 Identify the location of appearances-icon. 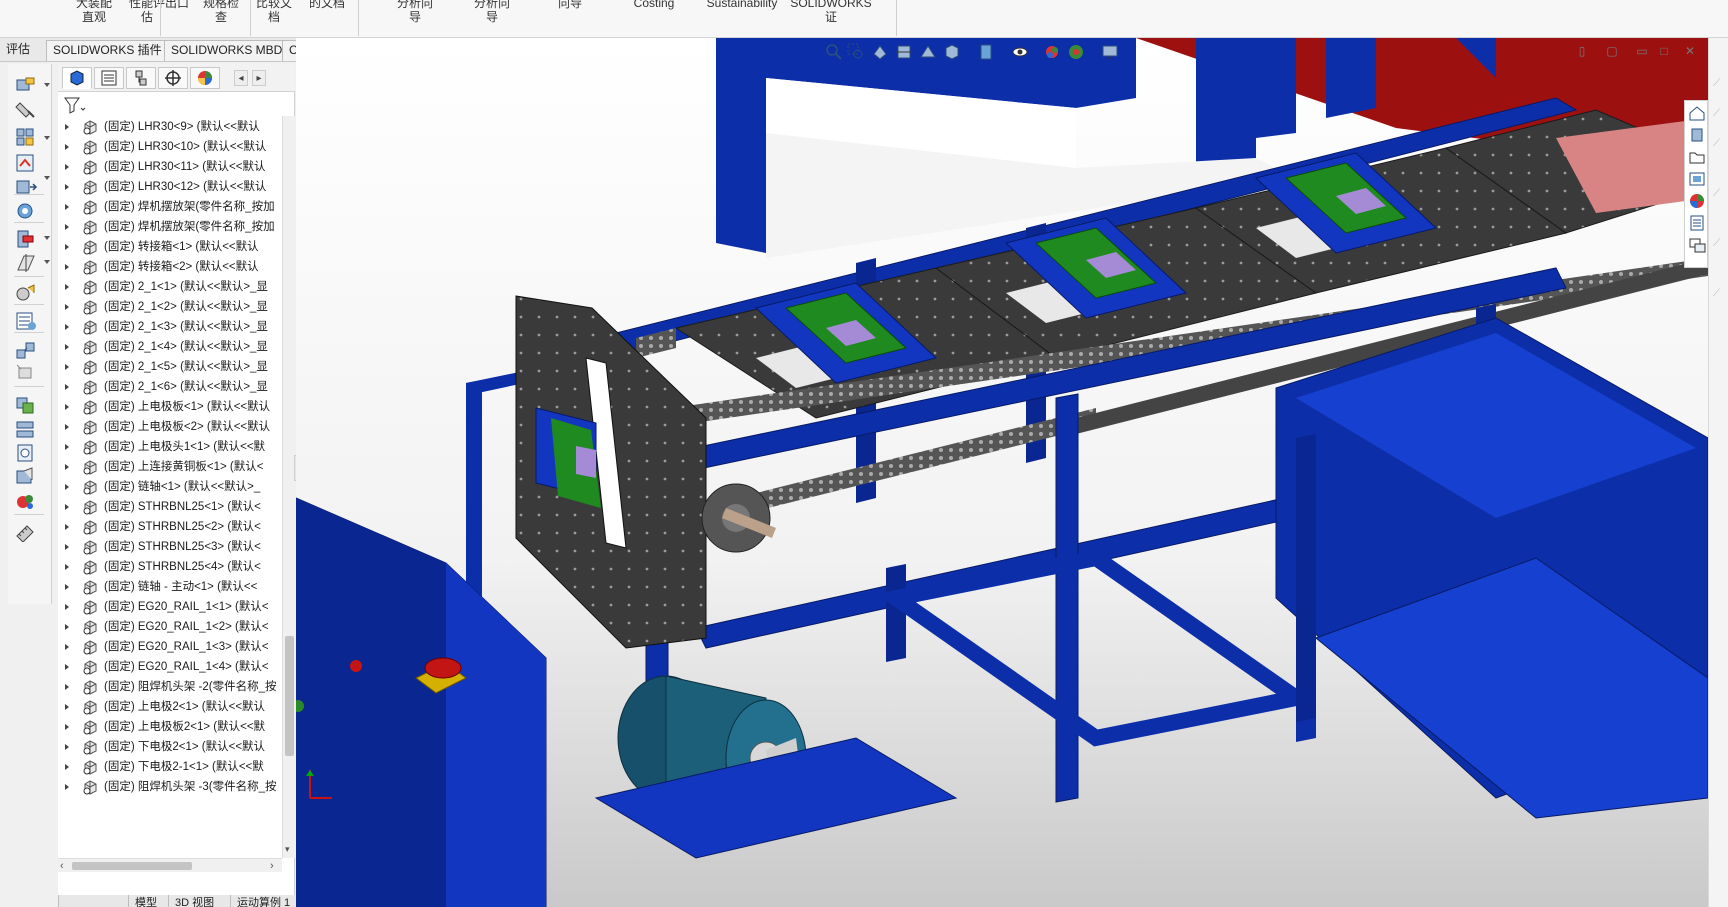
(1697, 201).